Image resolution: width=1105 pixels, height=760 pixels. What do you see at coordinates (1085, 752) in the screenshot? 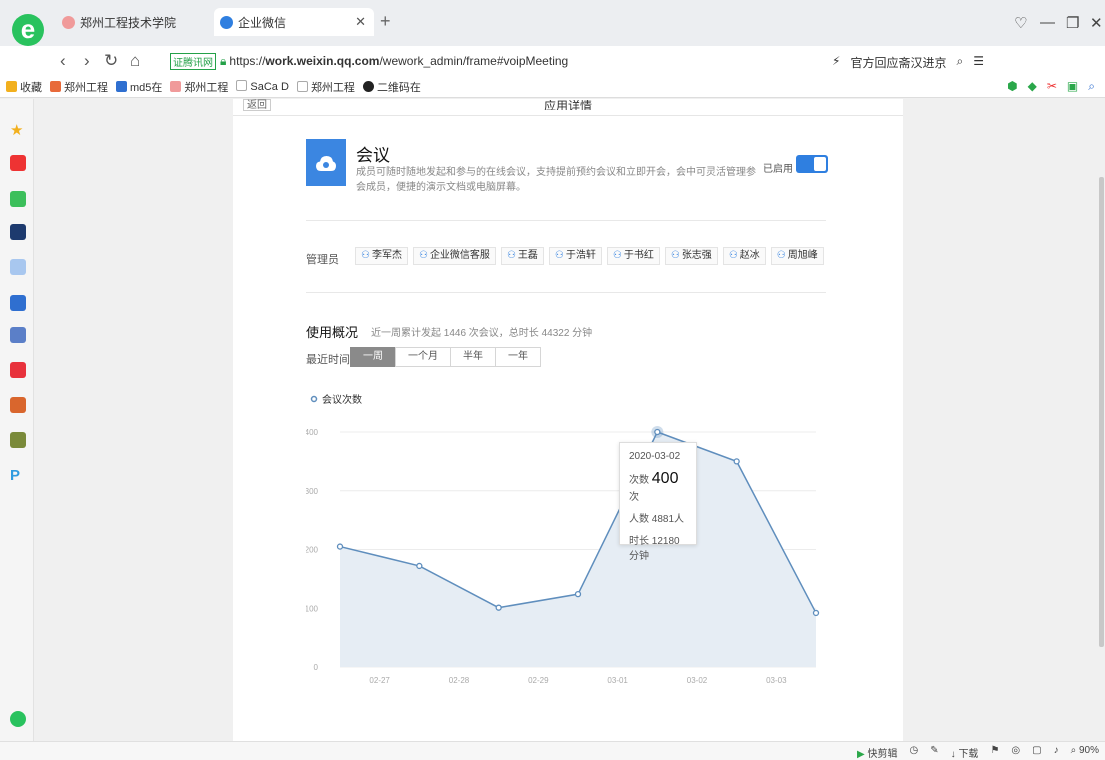
I see `zoom-level: ⌕ 90%` at bounding box center [1085, 752].